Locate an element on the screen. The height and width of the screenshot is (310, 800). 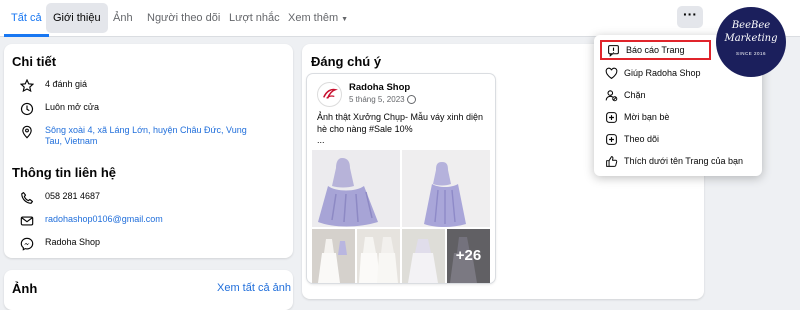
post-date: 5 tháng 5, 2023 is located at coordinates (377, 99).